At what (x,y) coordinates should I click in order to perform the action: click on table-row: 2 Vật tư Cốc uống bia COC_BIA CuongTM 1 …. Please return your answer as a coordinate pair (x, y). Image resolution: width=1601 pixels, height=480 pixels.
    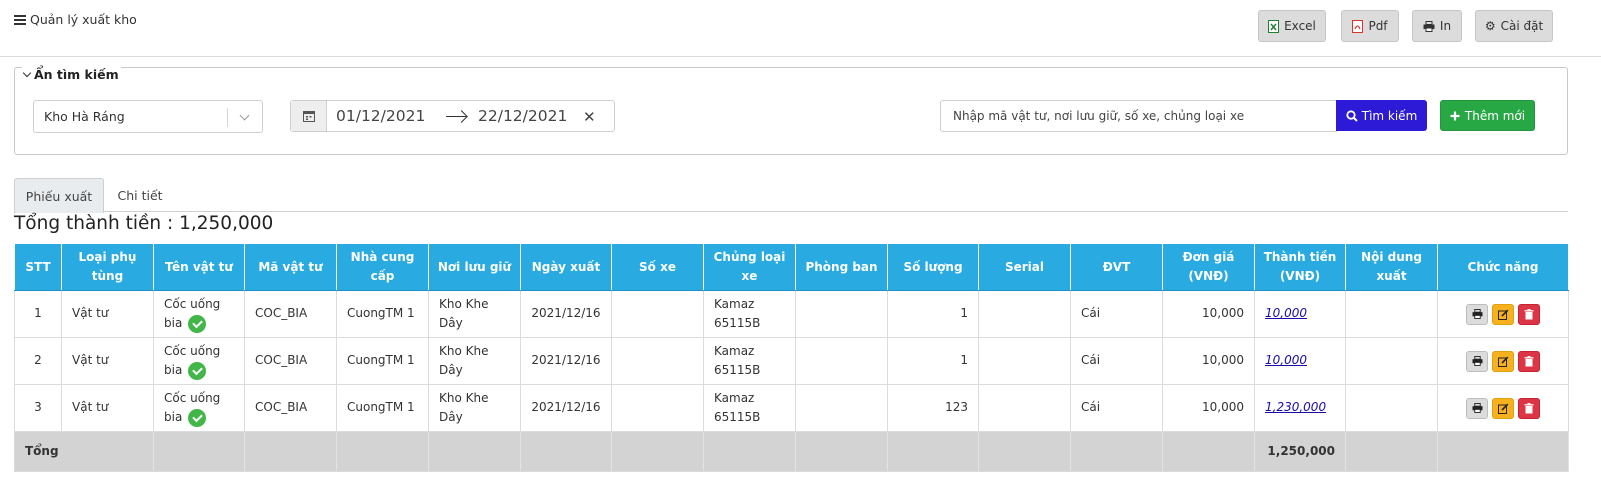
    Looking at the image, I should click on (791, 361).